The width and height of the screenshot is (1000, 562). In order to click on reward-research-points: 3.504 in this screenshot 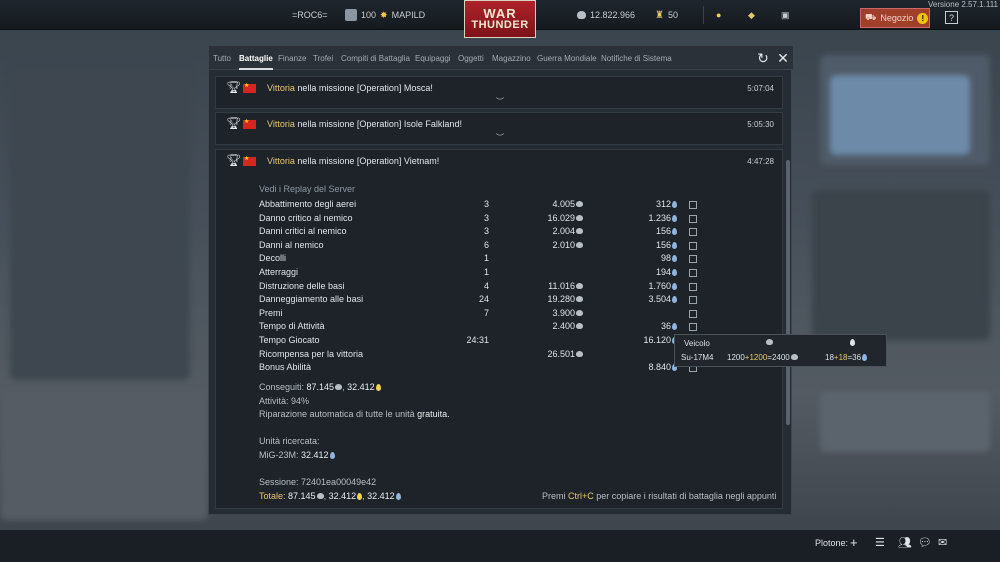, I will do `click(649, 299)`.